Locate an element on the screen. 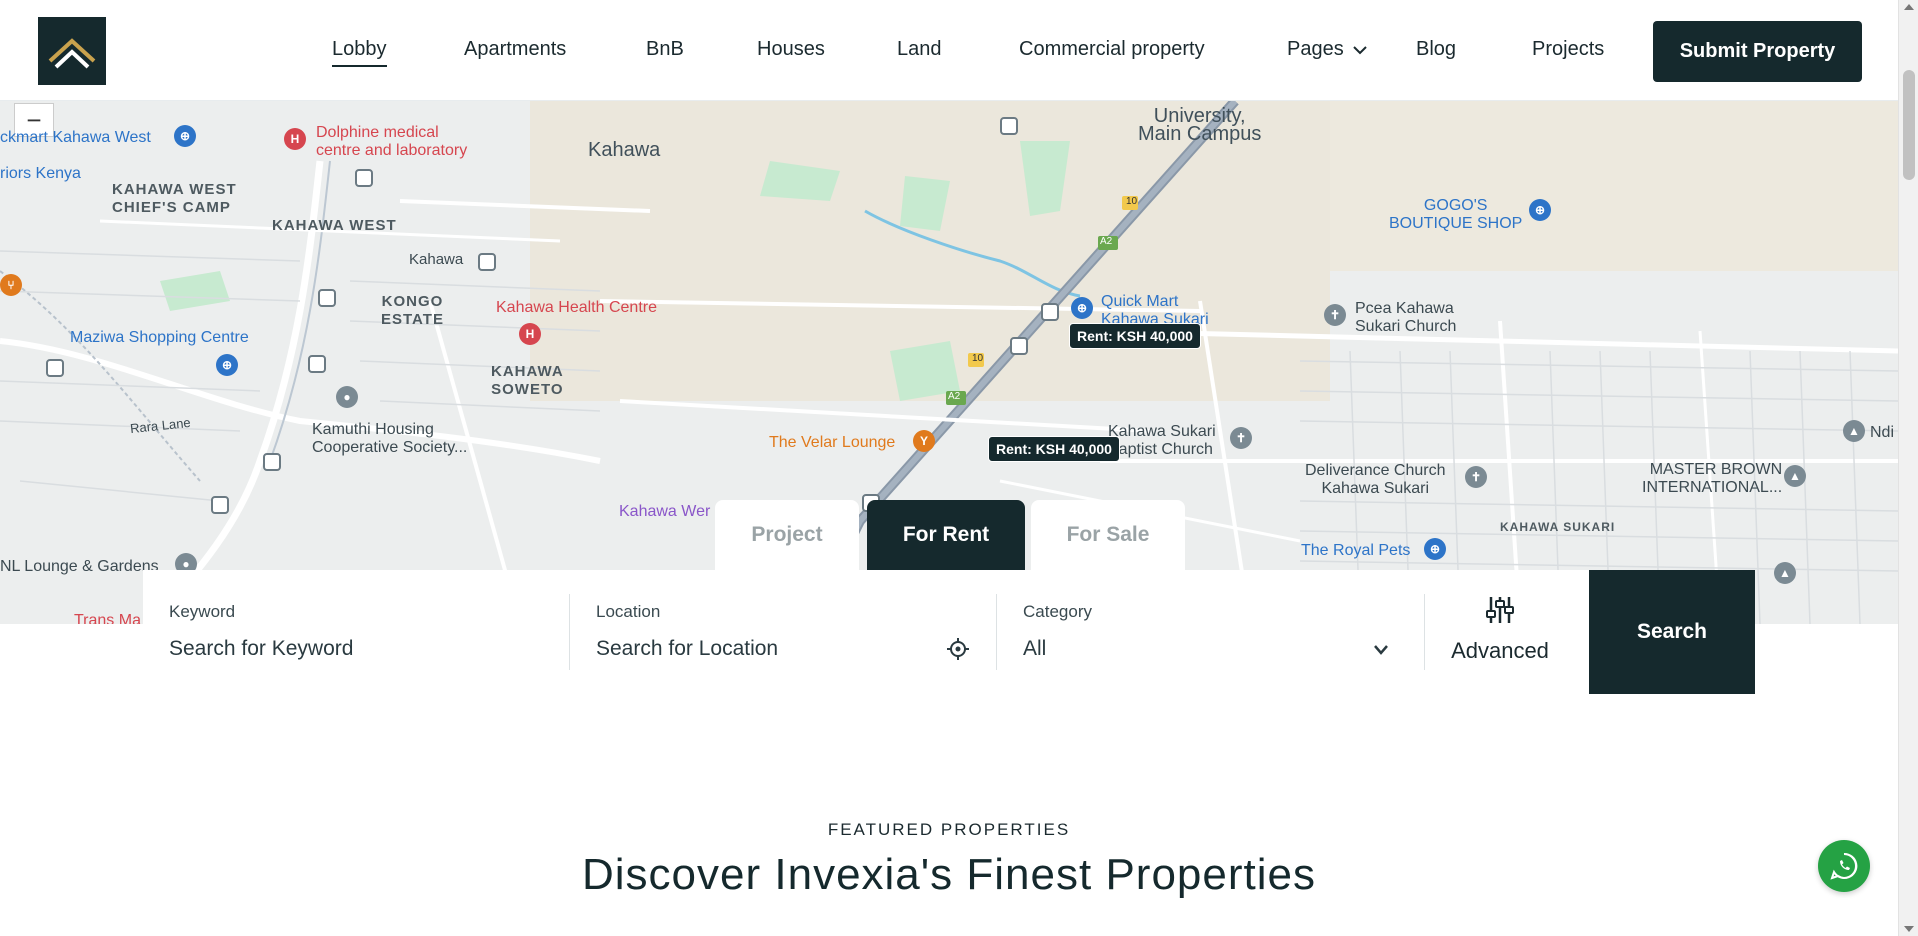 The width and height of the screenshot is (1918, 936). nav-land: Land is located at coordinates (919, 49).